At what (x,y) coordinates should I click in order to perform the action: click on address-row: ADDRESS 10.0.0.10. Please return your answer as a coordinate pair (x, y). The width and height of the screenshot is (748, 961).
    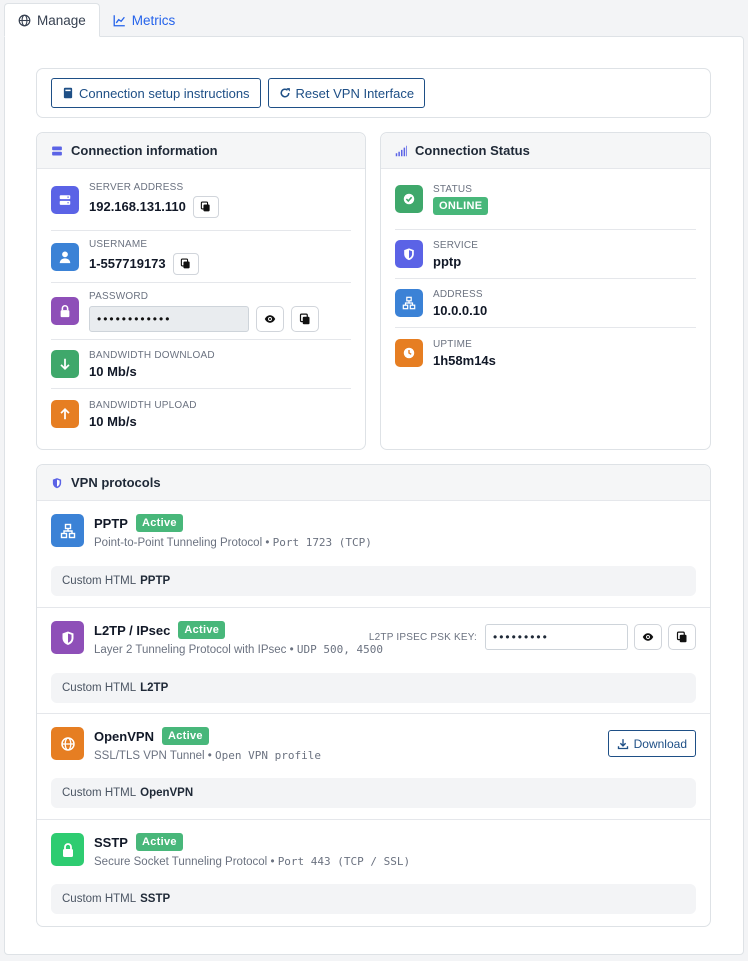
    Looking at the image, I should click on (545, 303).